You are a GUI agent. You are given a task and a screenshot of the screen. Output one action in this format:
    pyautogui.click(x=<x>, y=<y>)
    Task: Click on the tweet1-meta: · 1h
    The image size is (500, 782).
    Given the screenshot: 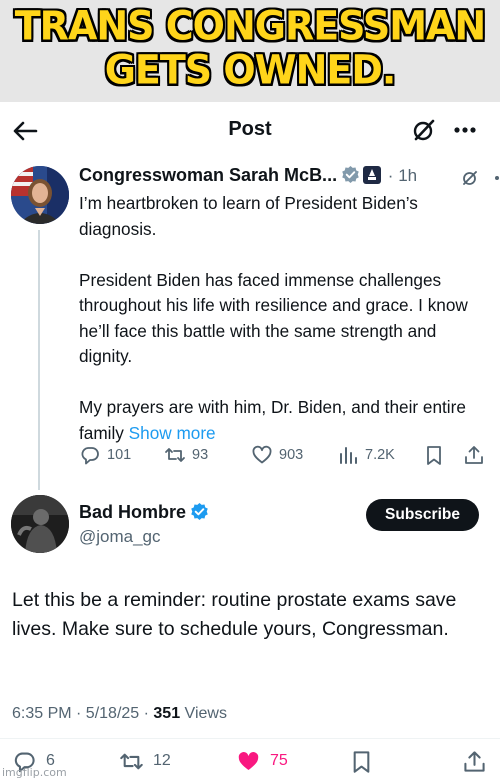 What is the action you would take?
    pyautogui.click(x=400, y=175)
    